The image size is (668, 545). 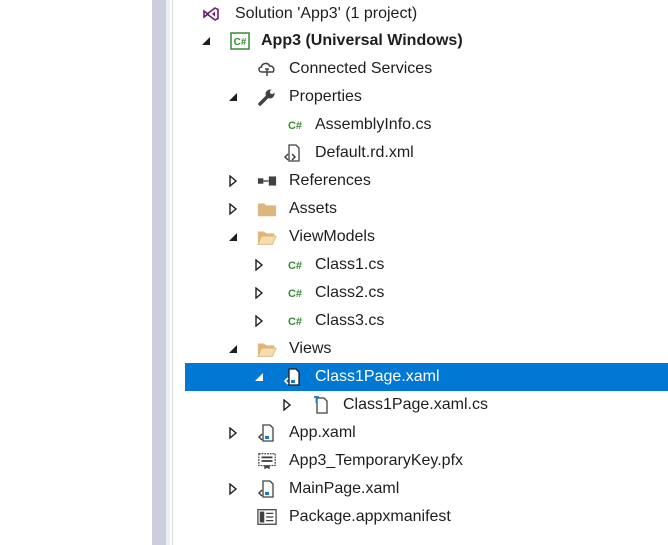 I want to click on tree-item-solution: Solution 'App3' (1 project), so click(x=426, y=14).